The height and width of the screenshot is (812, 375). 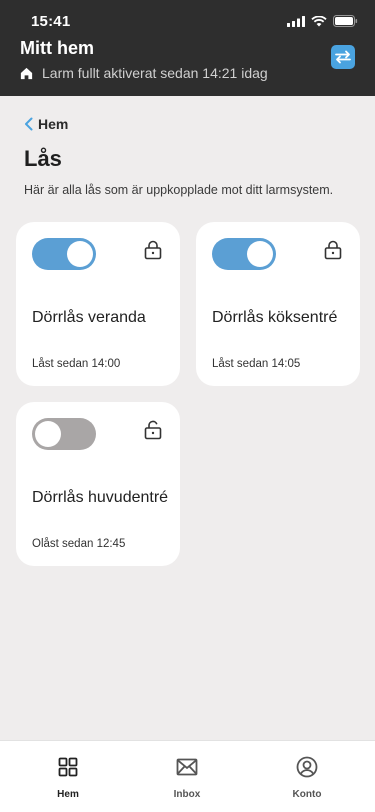 What do you see at coordinates (57, 48) in the screenshot?
I see `home-title: Mitt hem` at bounding box center [57, 48].